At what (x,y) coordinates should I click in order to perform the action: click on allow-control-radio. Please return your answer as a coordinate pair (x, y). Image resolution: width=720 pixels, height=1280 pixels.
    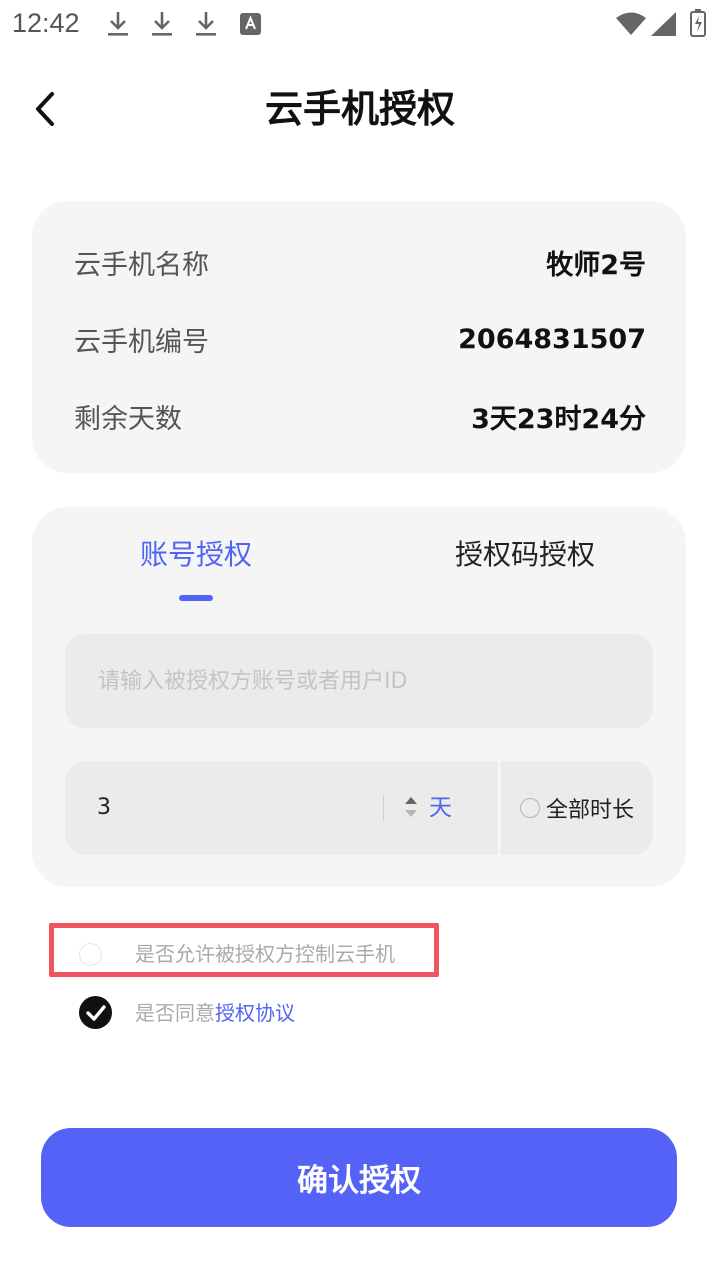
    Looking at the image, I should click on (90, 954).